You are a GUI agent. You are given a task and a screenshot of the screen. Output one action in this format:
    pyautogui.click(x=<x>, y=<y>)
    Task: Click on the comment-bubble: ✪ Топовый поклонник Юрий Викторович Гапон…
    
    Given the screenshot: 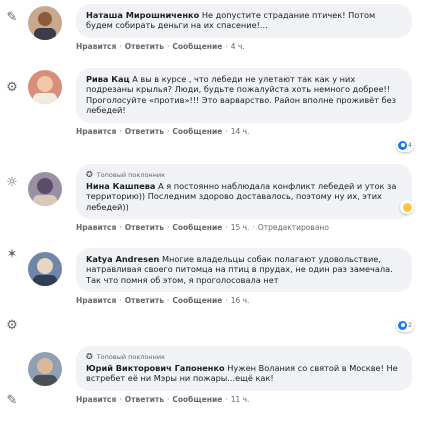 What is the action you would take?
    pyautogui.click(x=244, y=368)
    